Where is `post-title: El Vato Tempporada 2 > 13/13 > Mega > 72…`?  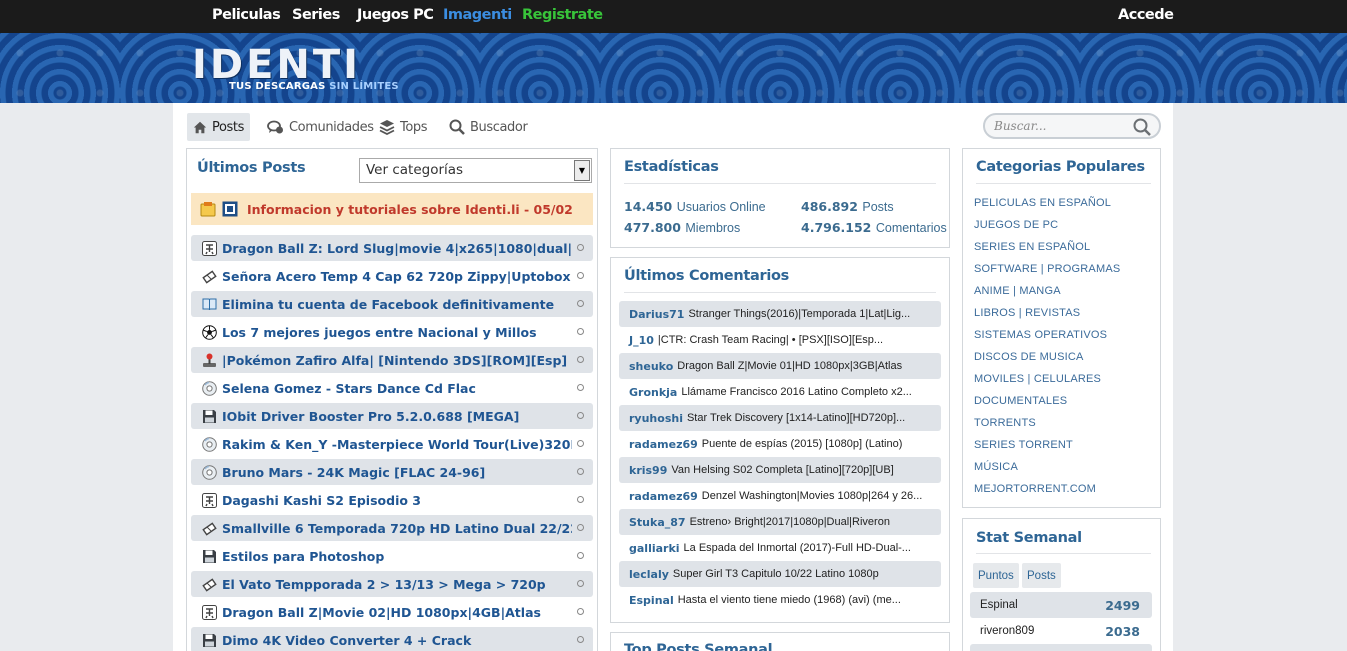
post-title: El Vato Tempporada 2 > 13/13 > Mega > 72… is located at coordinates (397, 584).